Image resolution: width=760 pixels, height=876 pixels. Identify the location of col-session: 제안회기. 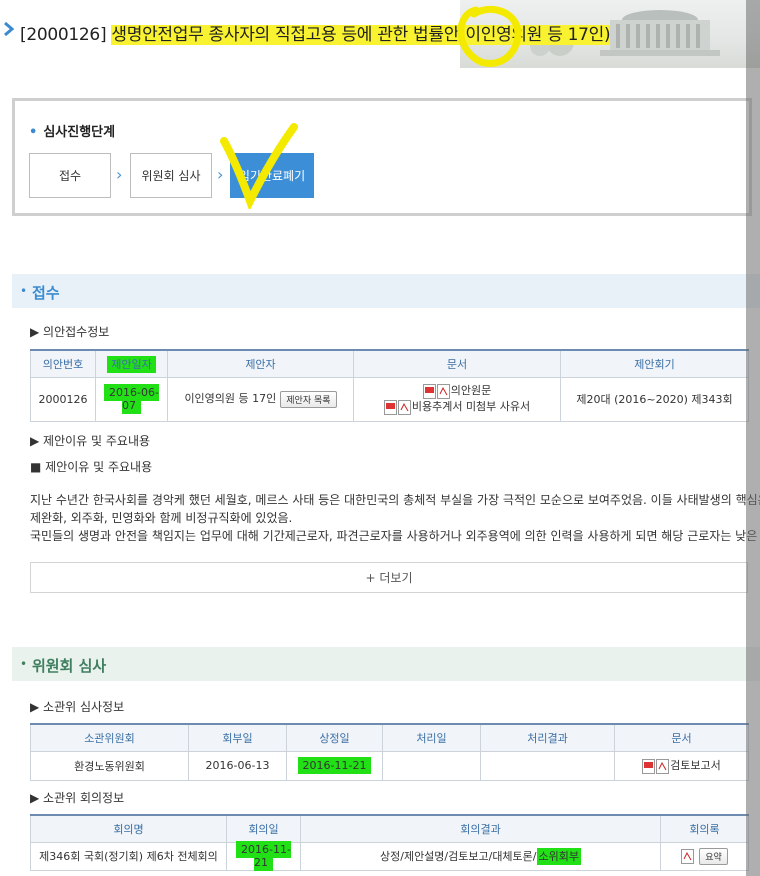
(654, 363).